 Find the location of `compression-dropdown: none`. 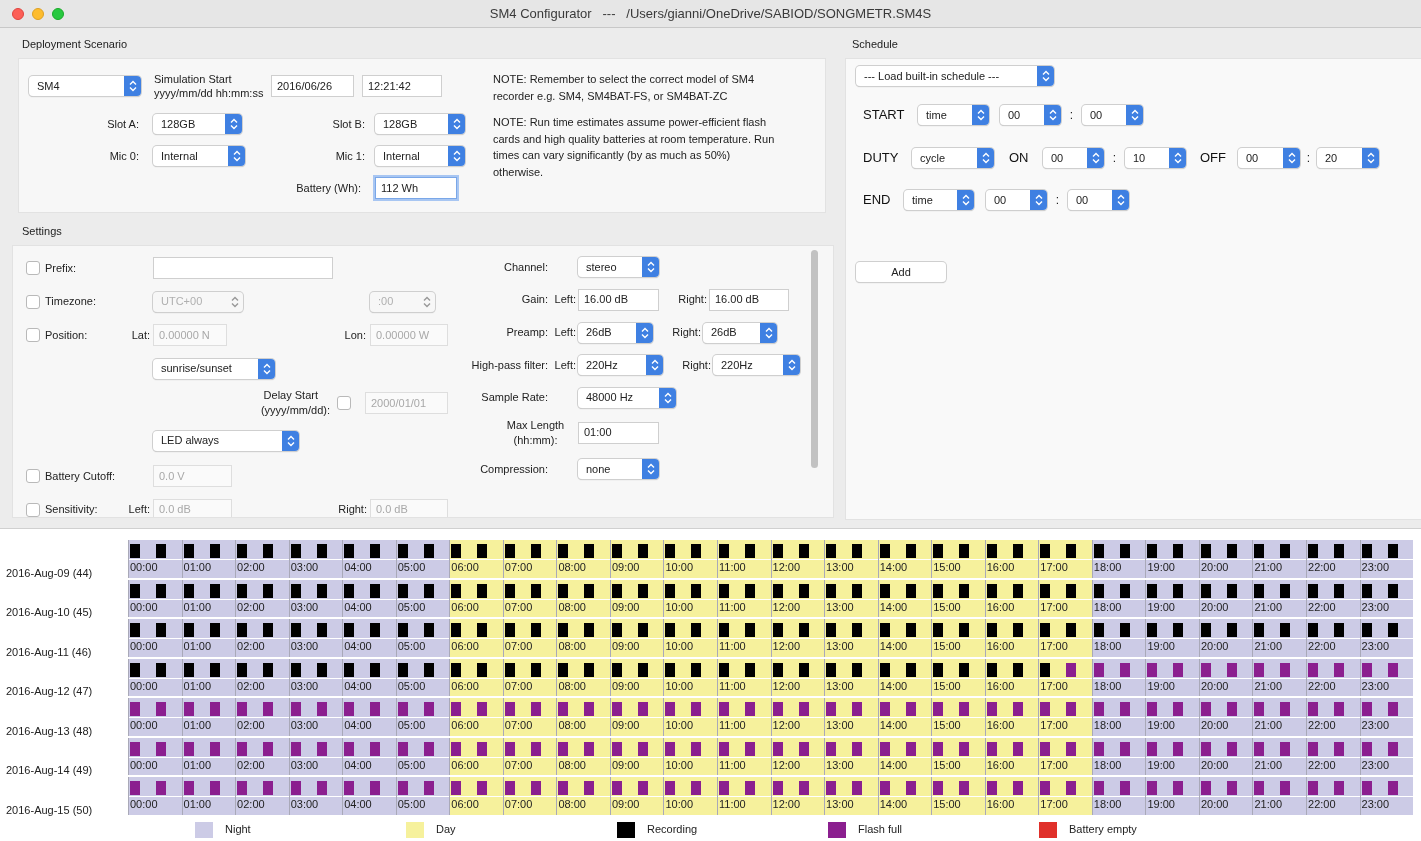

compression-dropdown: none is located at coordinates (618, 469).